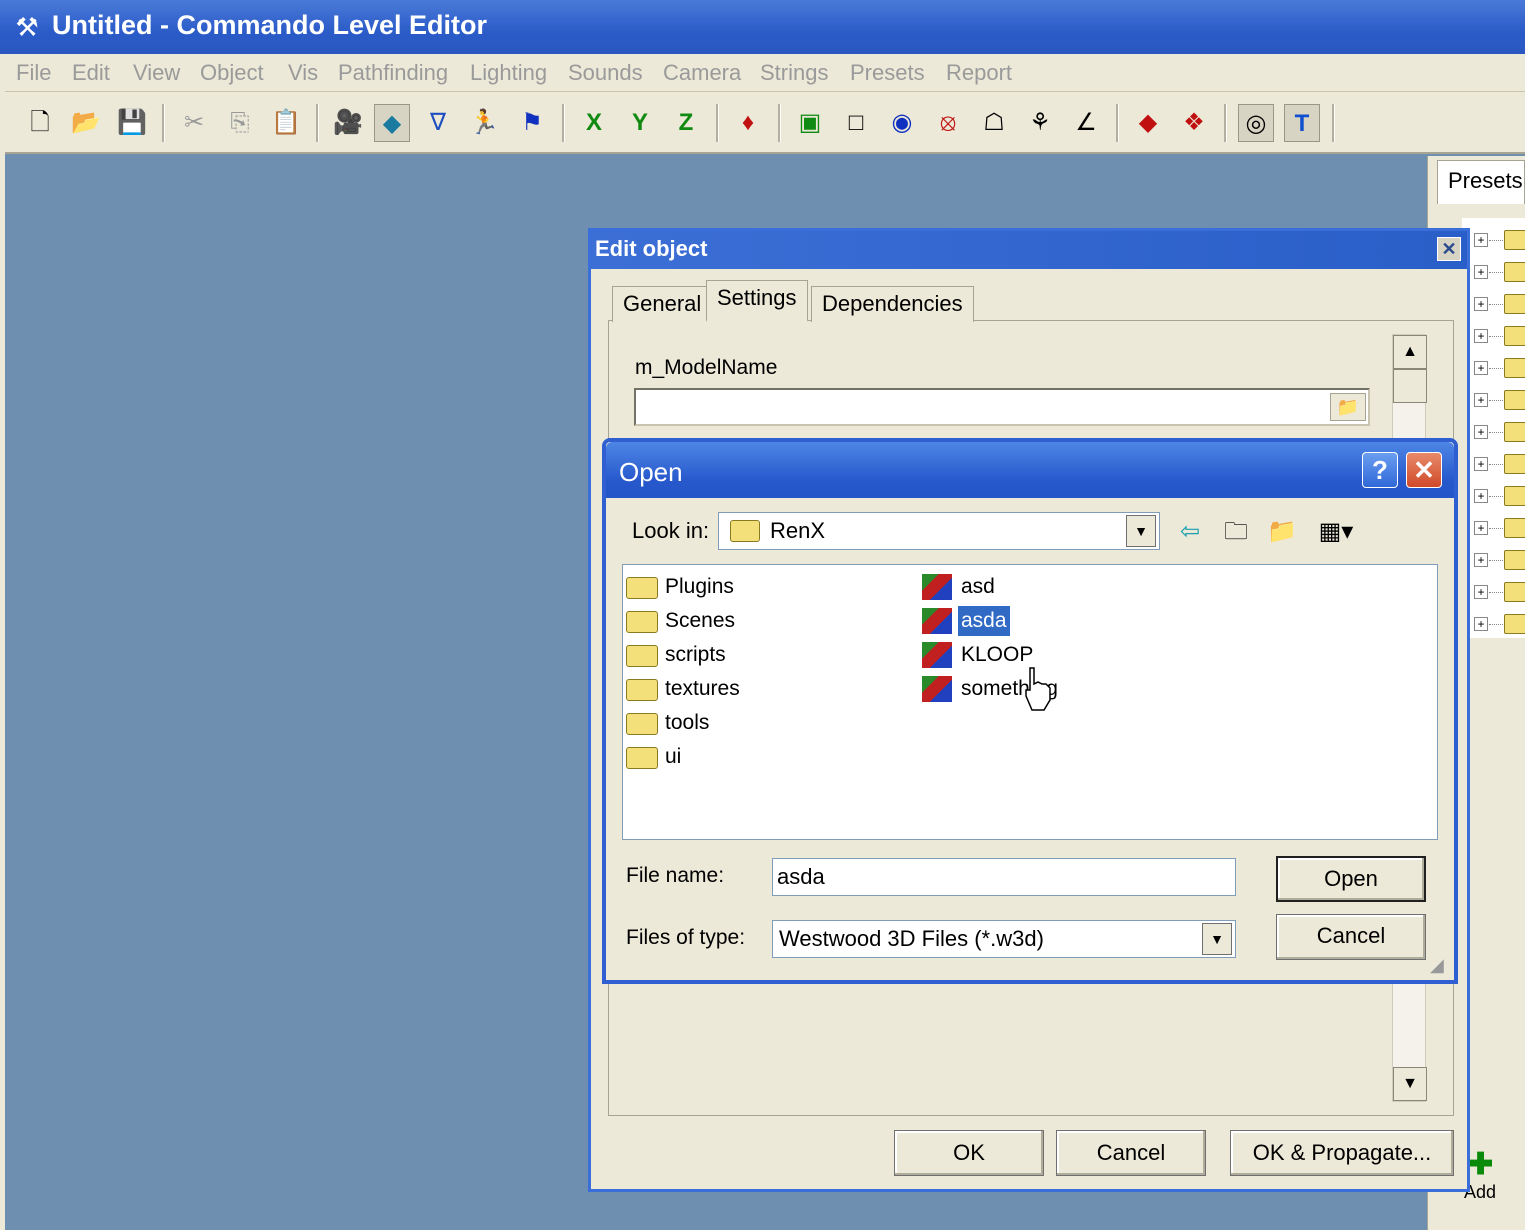  Describe the element at coordinates (1348, 407) in the screenshot. I see `browse-folder-icon: 📁` at that location.